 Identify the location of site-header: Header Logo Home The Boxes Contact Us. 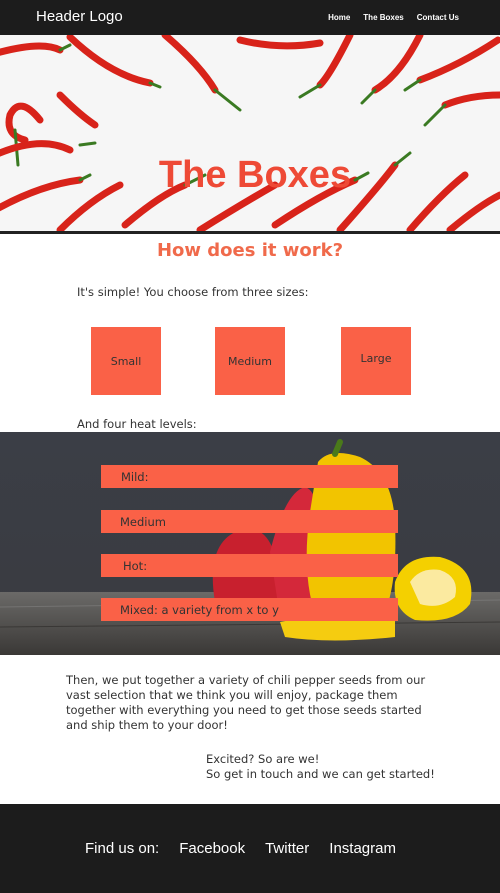
(250, 17).